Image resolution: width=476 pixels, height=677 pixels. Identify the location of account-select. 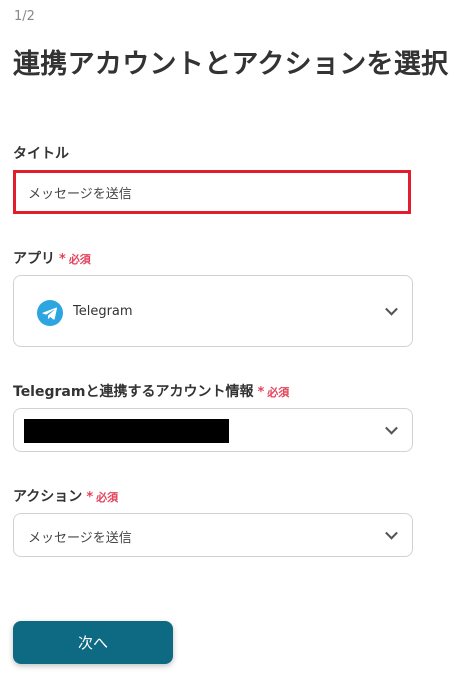
(213, 430).